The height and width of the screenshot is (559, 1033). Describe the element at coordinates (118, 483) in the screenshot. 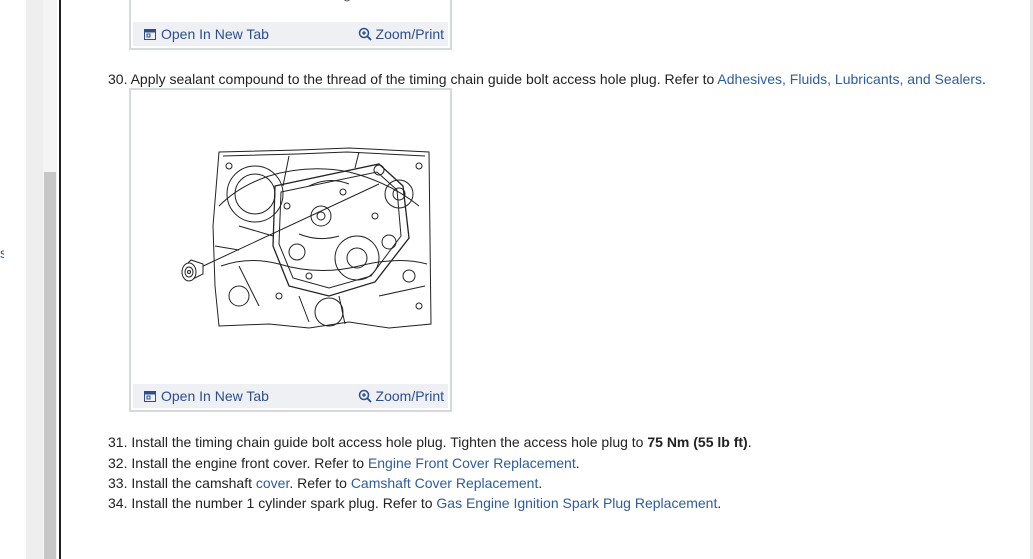

I see `step-number: 33.` at that location.